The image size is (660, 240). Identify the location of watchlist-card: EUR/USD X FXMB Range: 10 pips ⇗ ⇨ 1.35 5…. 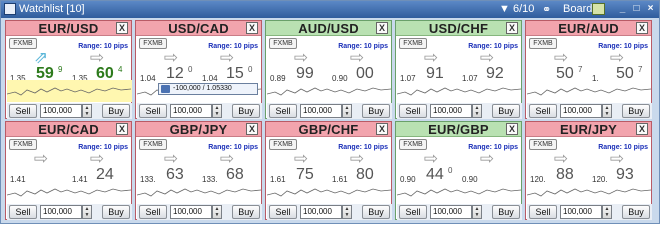
(68, 69).